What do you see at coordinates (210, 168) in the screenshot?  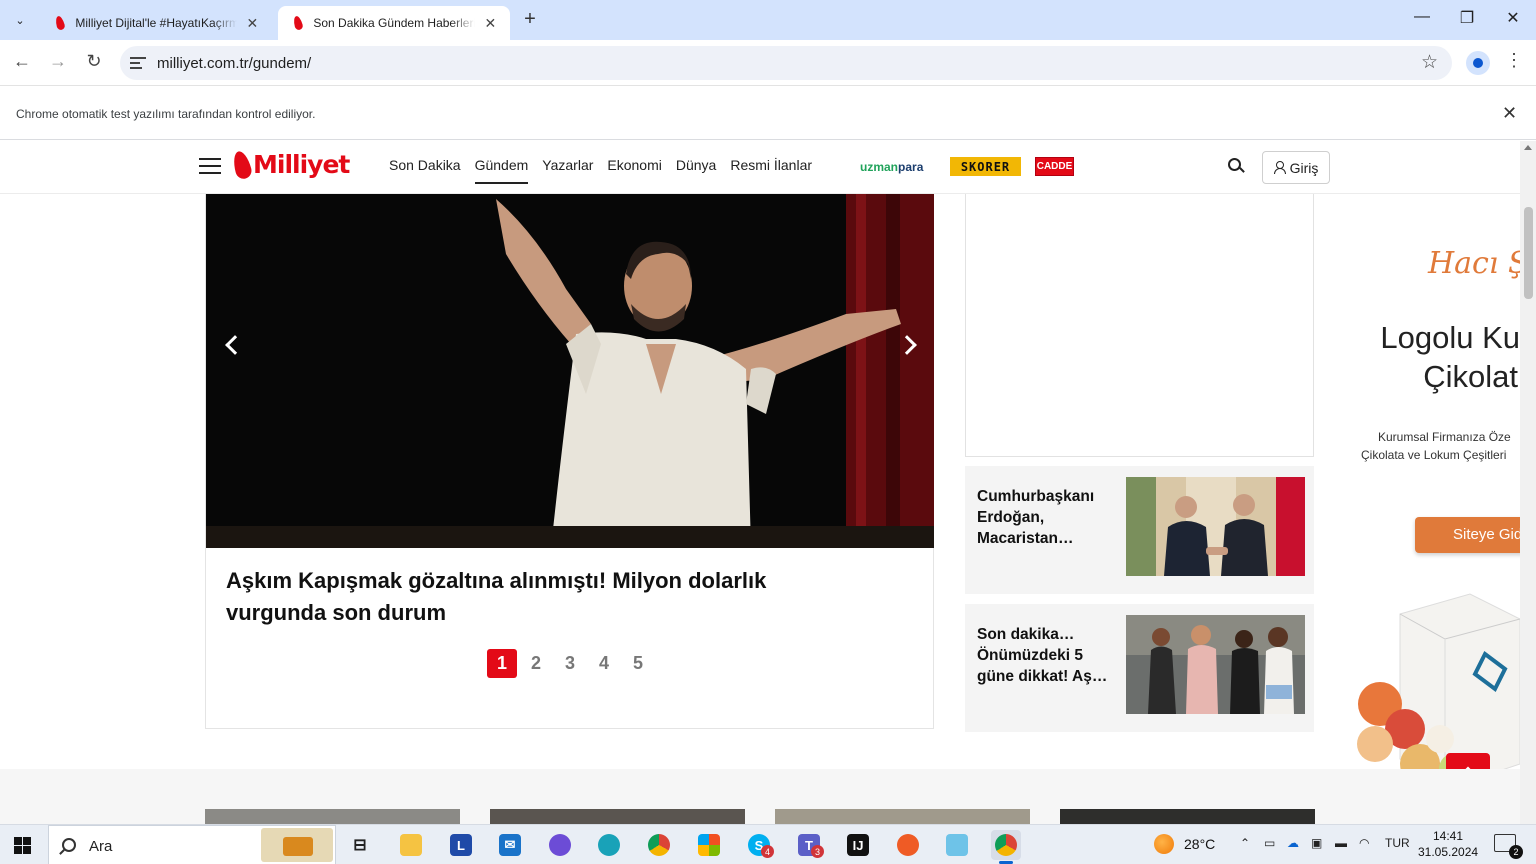 I see `hamburger-menu-icon` at bounding box center [210, 168].